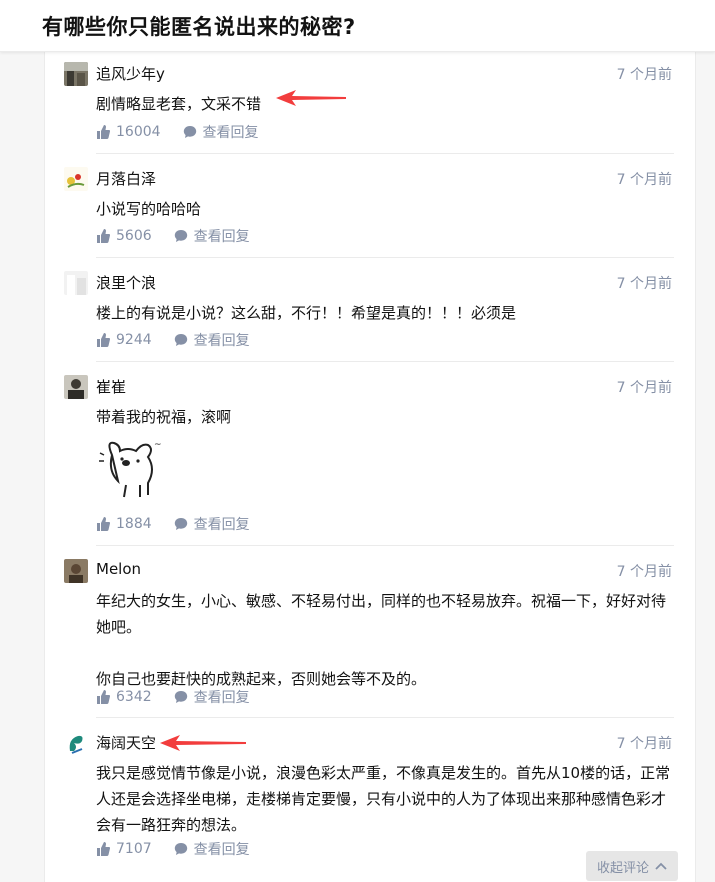 This screenshot has width=715, height=882. Describe the element at coordinates (126, 178) in the screenshot. I see `comment-author: 月落白泽` at that location.